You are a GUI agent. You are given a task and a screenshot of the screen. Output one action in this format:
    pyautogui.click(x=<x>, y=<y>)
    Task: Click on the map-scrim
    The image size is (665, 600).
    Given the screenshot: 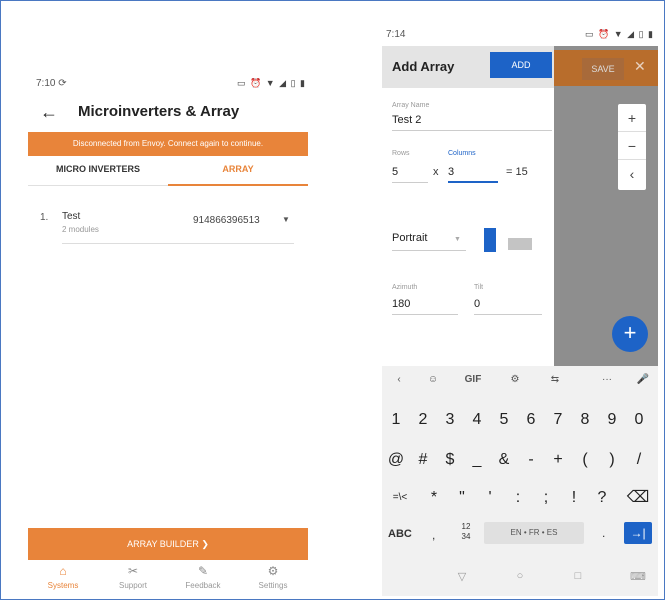 What is the action you would take?
    pyautogui.click(x=606, y=206)
    